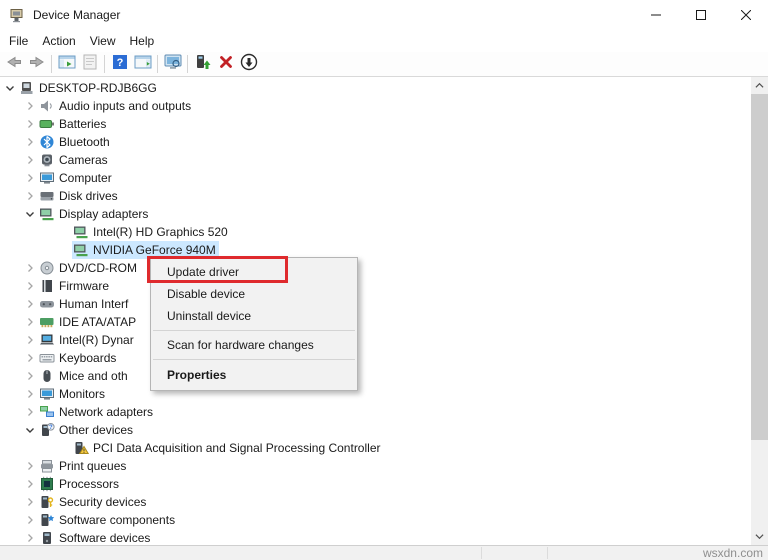 The height and width of the screenshot is (560, 768). What do you see at coordinates (202, 64) in the screenshot?
I see `update-driver-button` at bounding box center [202, 64].